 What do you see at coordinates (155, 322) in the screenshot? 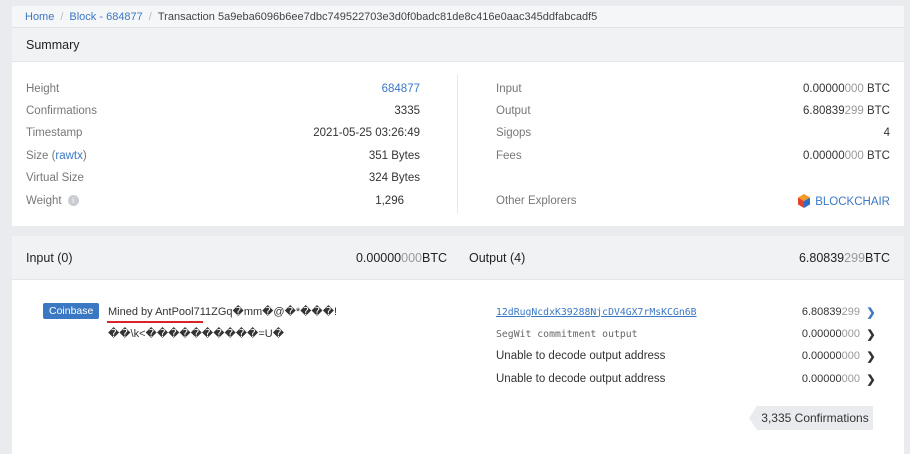
I see `annotation-underline` at bounding box center [155, 322].